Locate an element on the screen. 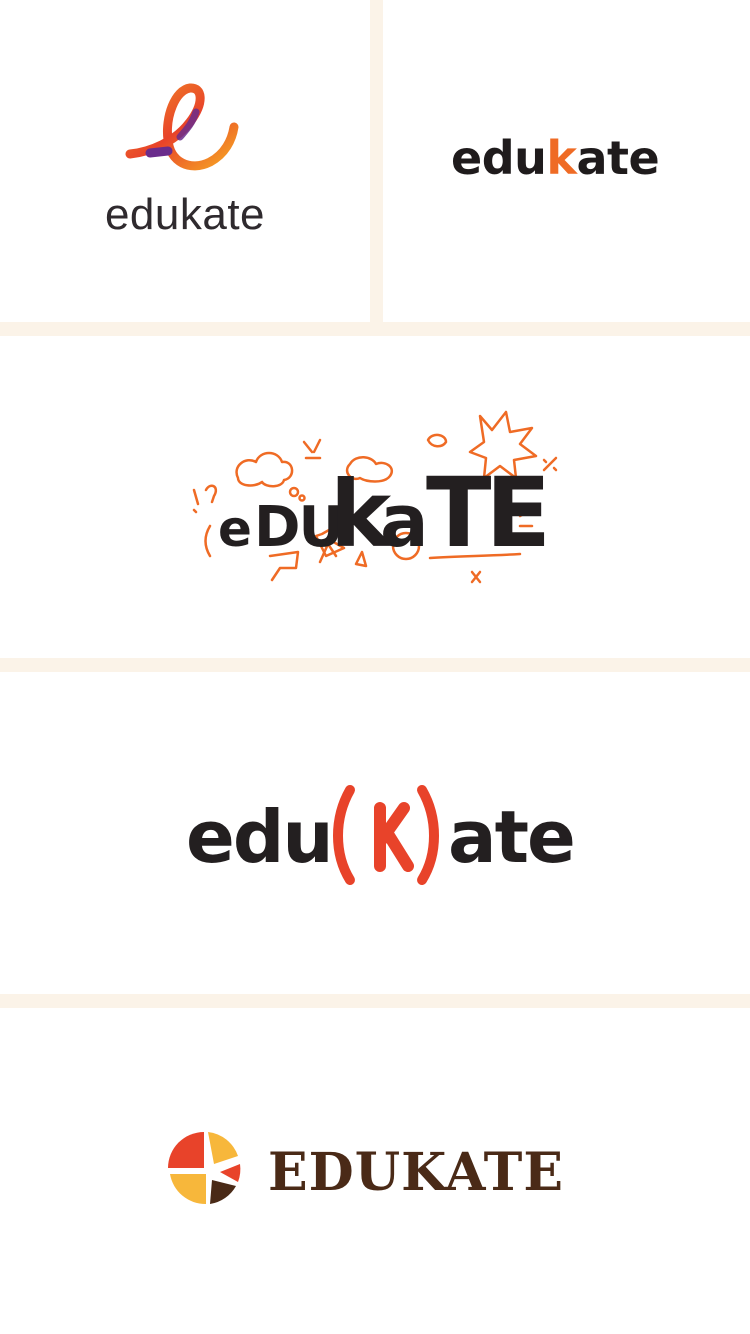  logo-card-2: edukate is located at coordinates (566, 161).